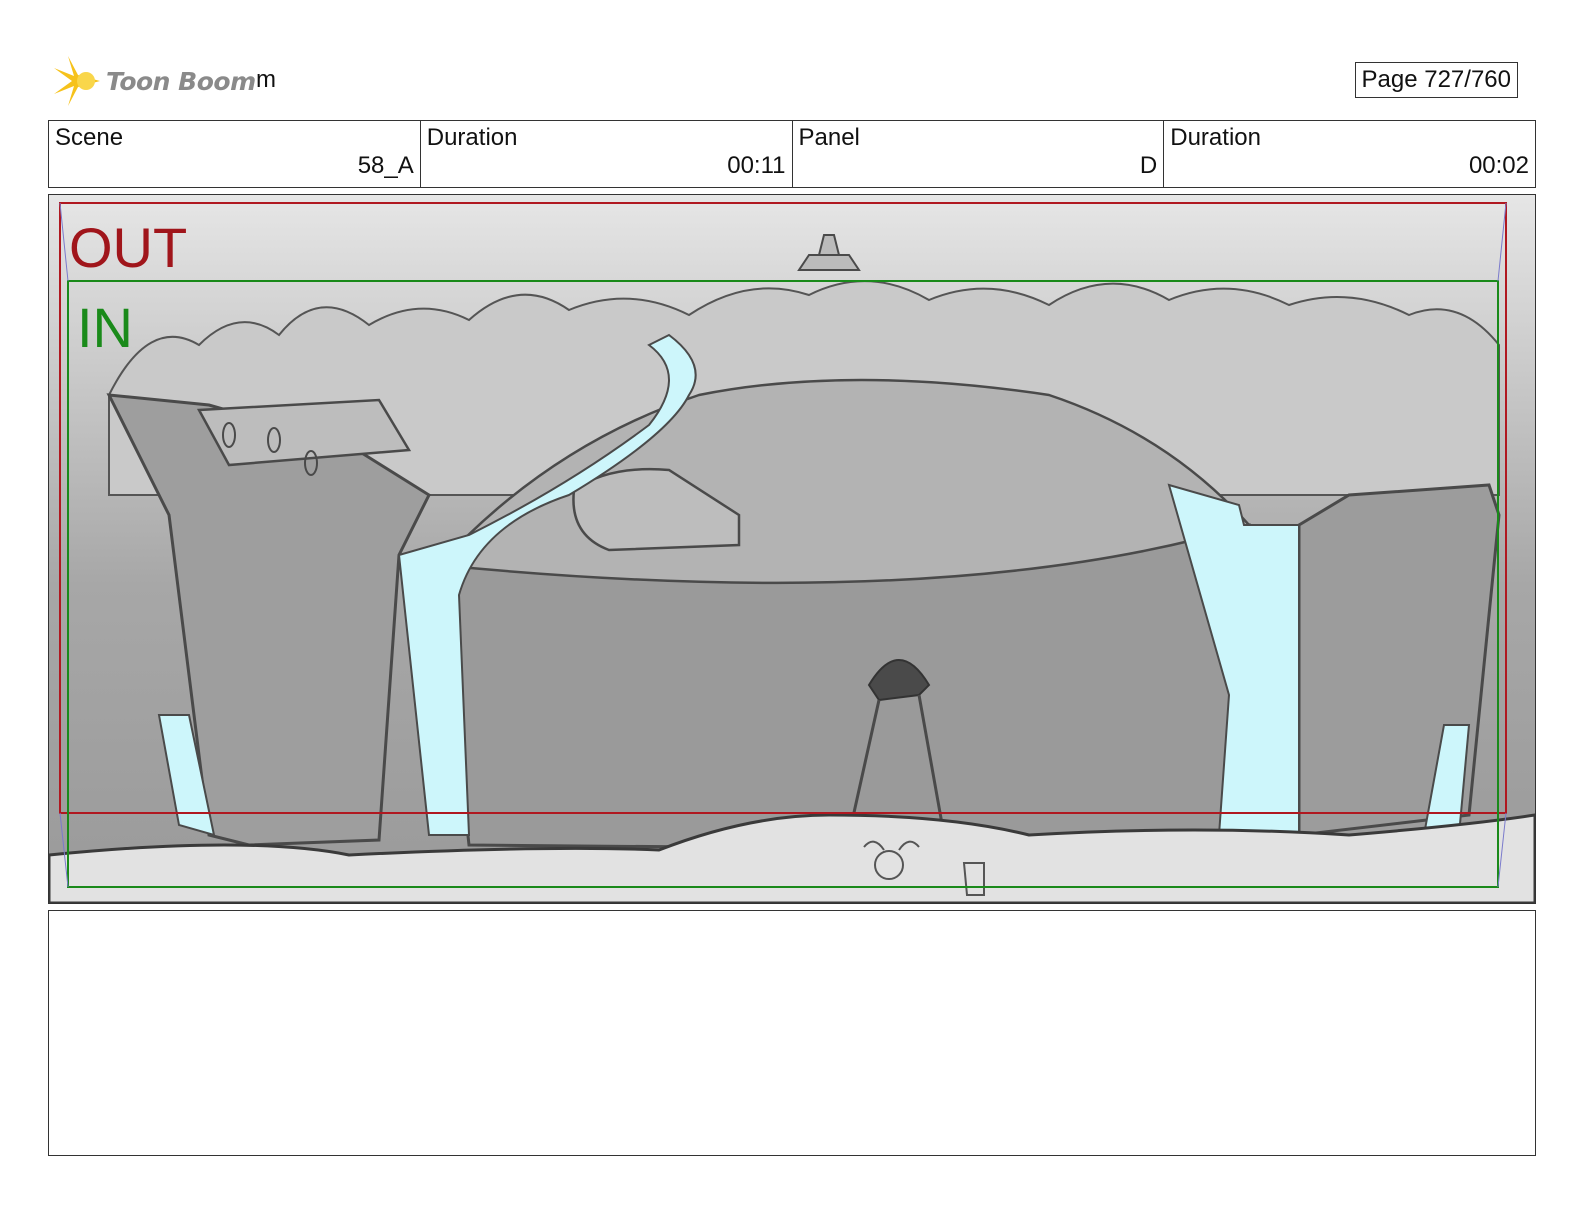  I want to click on project-name: m, so click(266, 79).